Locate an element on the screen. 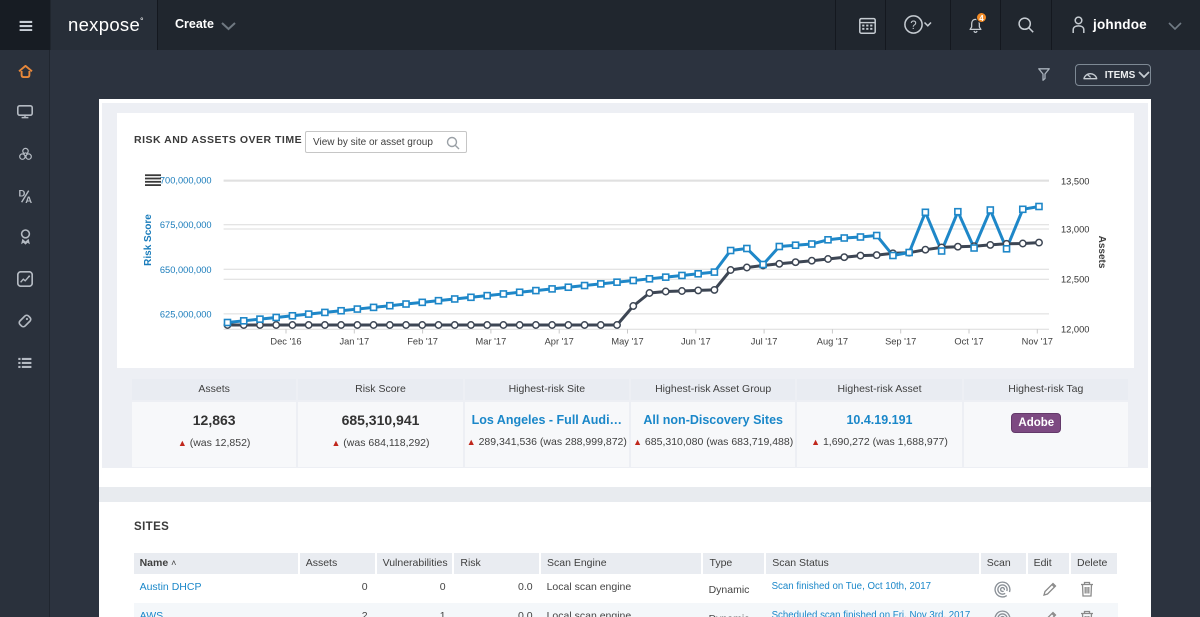  svg-text: May '17 is located at coordinates (627, 342).